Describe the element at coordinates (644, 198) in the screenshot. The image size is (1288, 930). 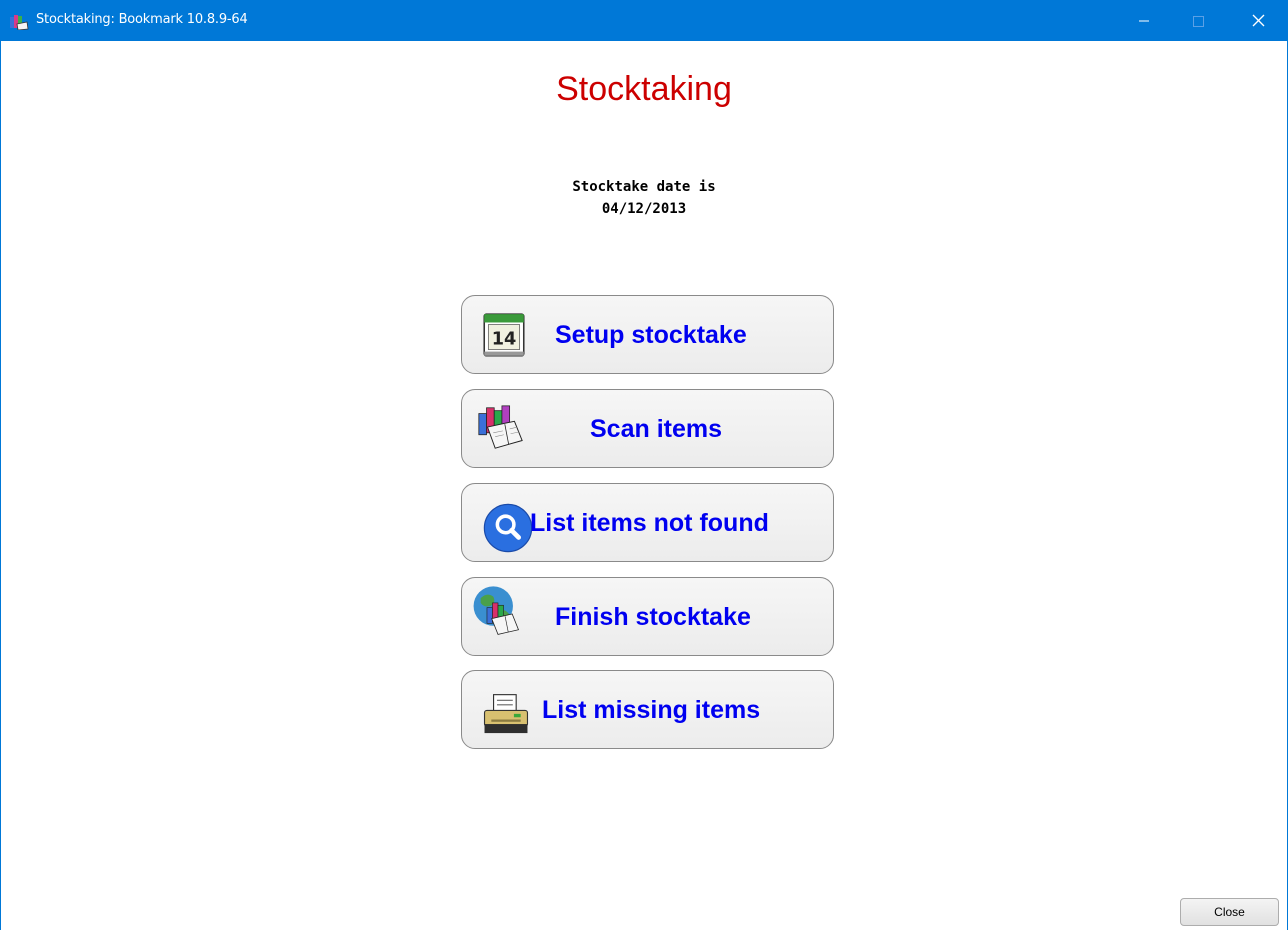
I see `stocktake-date-info: Stocktake date is 04/12/2013` at that location.